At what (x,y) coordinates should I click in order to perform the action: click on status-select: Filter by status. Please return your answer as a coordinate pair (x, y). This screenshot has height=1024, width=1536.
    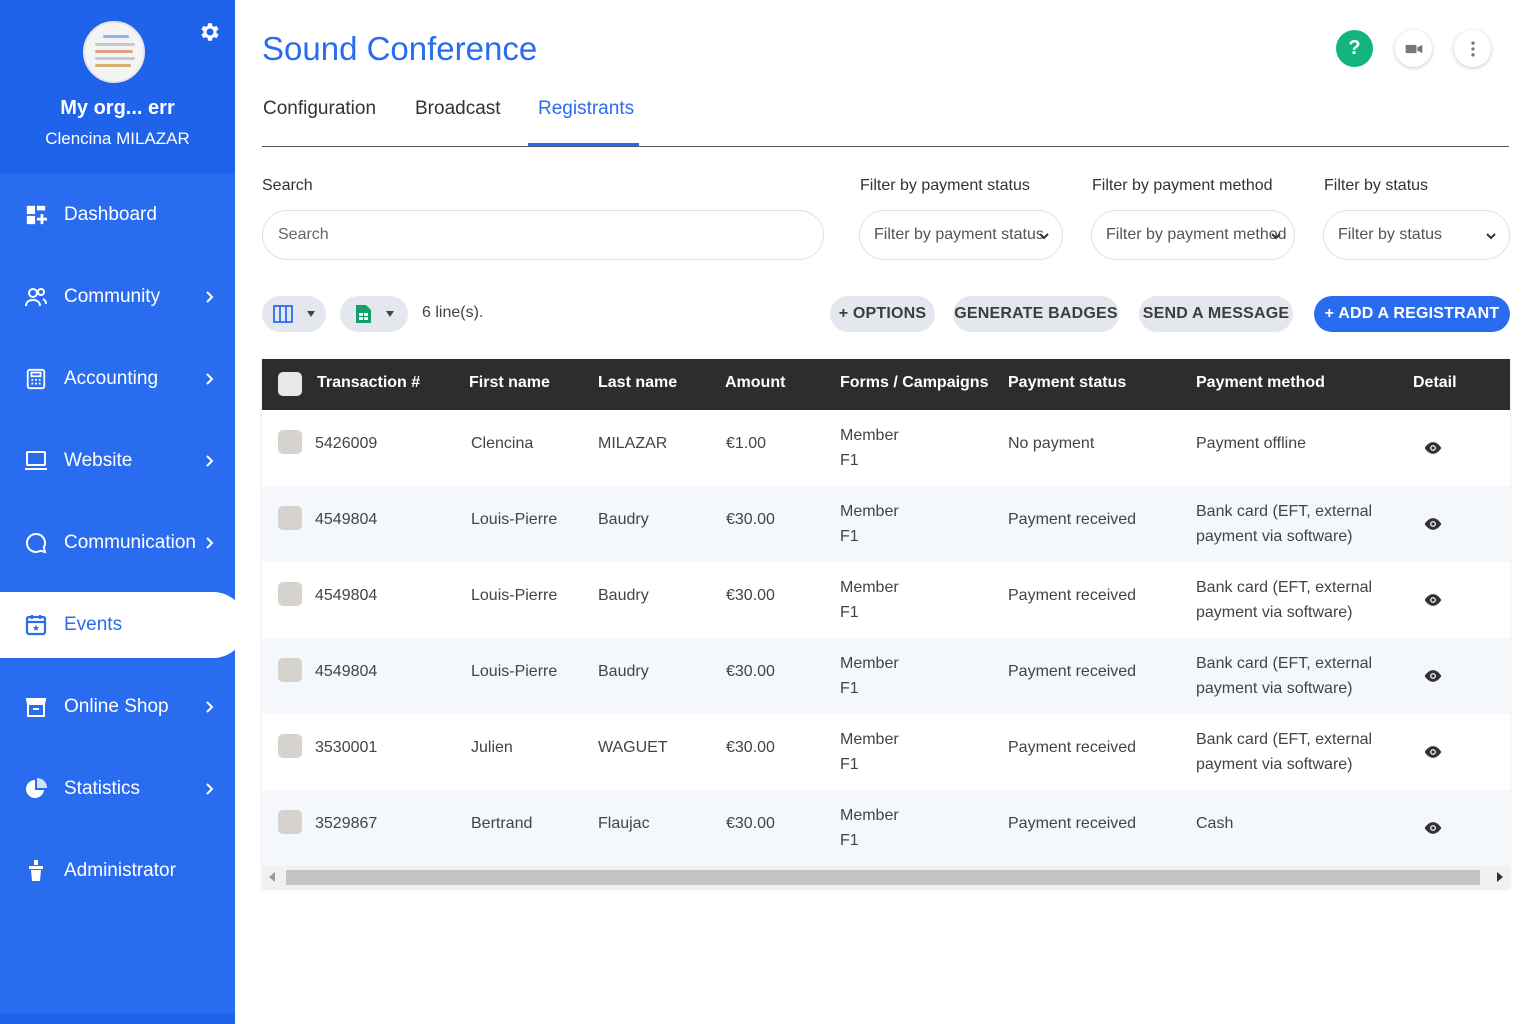
    Looking at the image, I should click on (1416, 235).